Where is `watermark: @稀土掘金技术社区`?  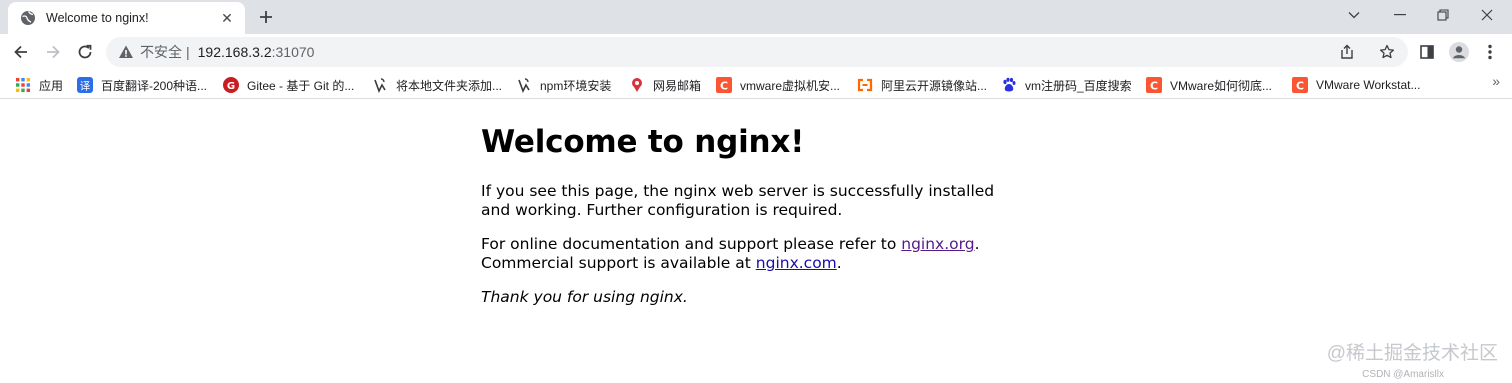 watermark: @稀土掘金技术社区 is located at coordinates (1412, 353).